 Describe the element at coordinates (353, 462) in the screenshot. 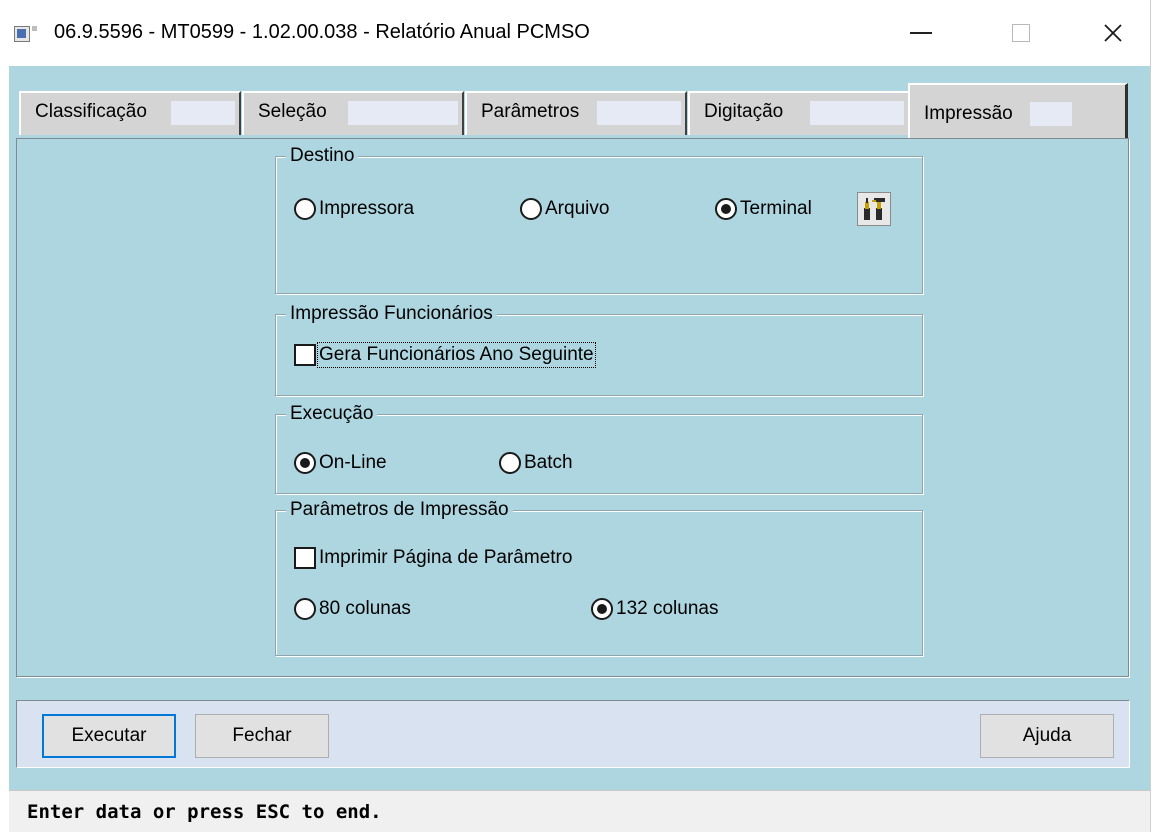

I see `radio-label: On-Line` at that location.